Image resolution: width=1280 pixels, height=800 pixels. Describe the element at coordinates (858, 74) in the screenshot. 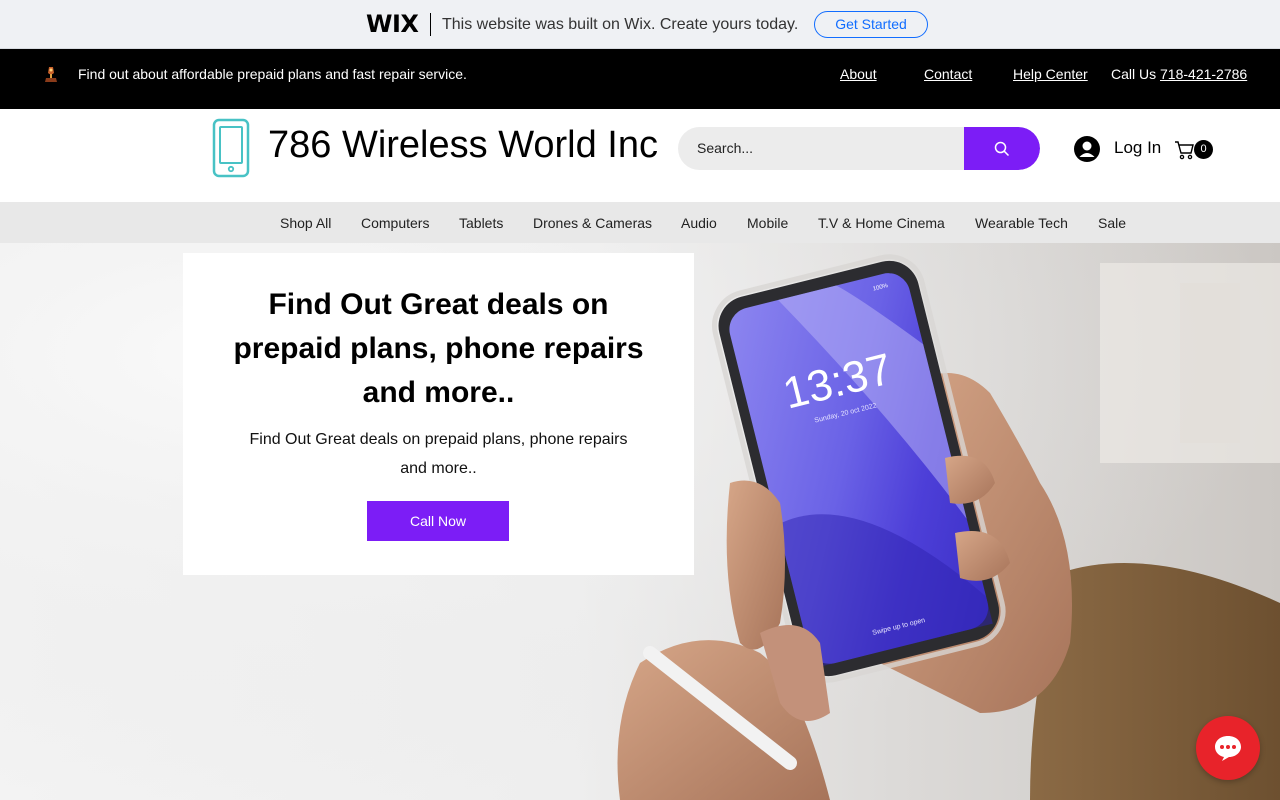

I see `about-link: About` at that location.